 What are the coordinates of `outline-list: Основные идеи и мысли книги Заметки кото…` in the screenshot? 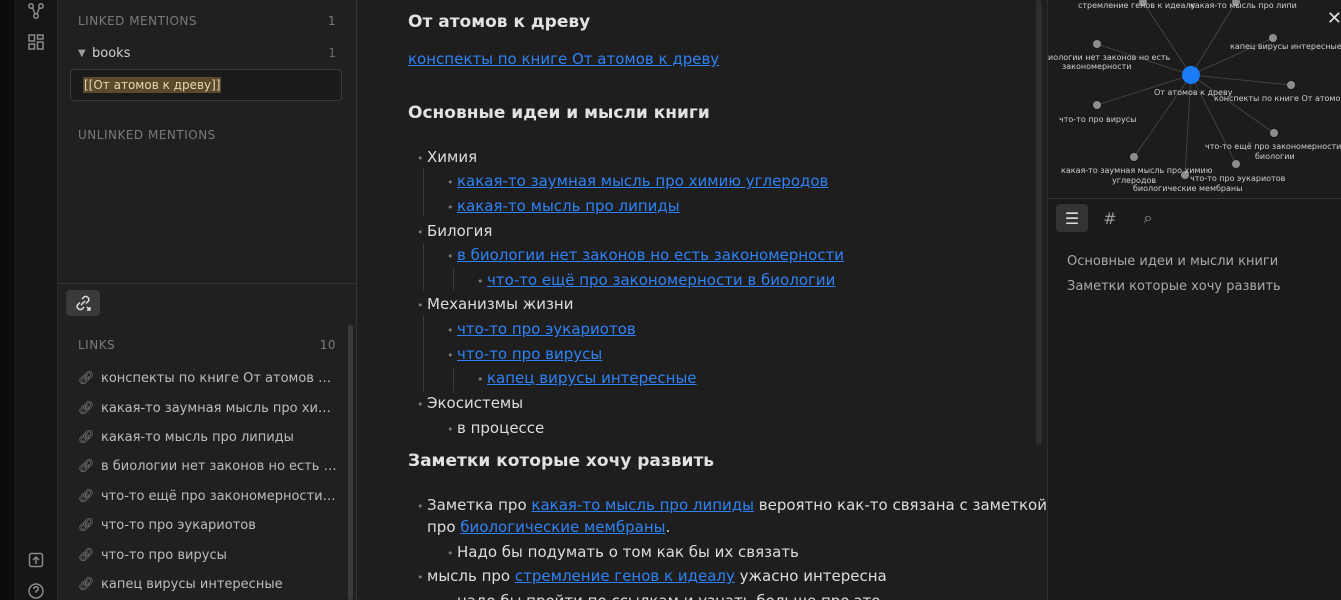 It's located at (1174, 277).